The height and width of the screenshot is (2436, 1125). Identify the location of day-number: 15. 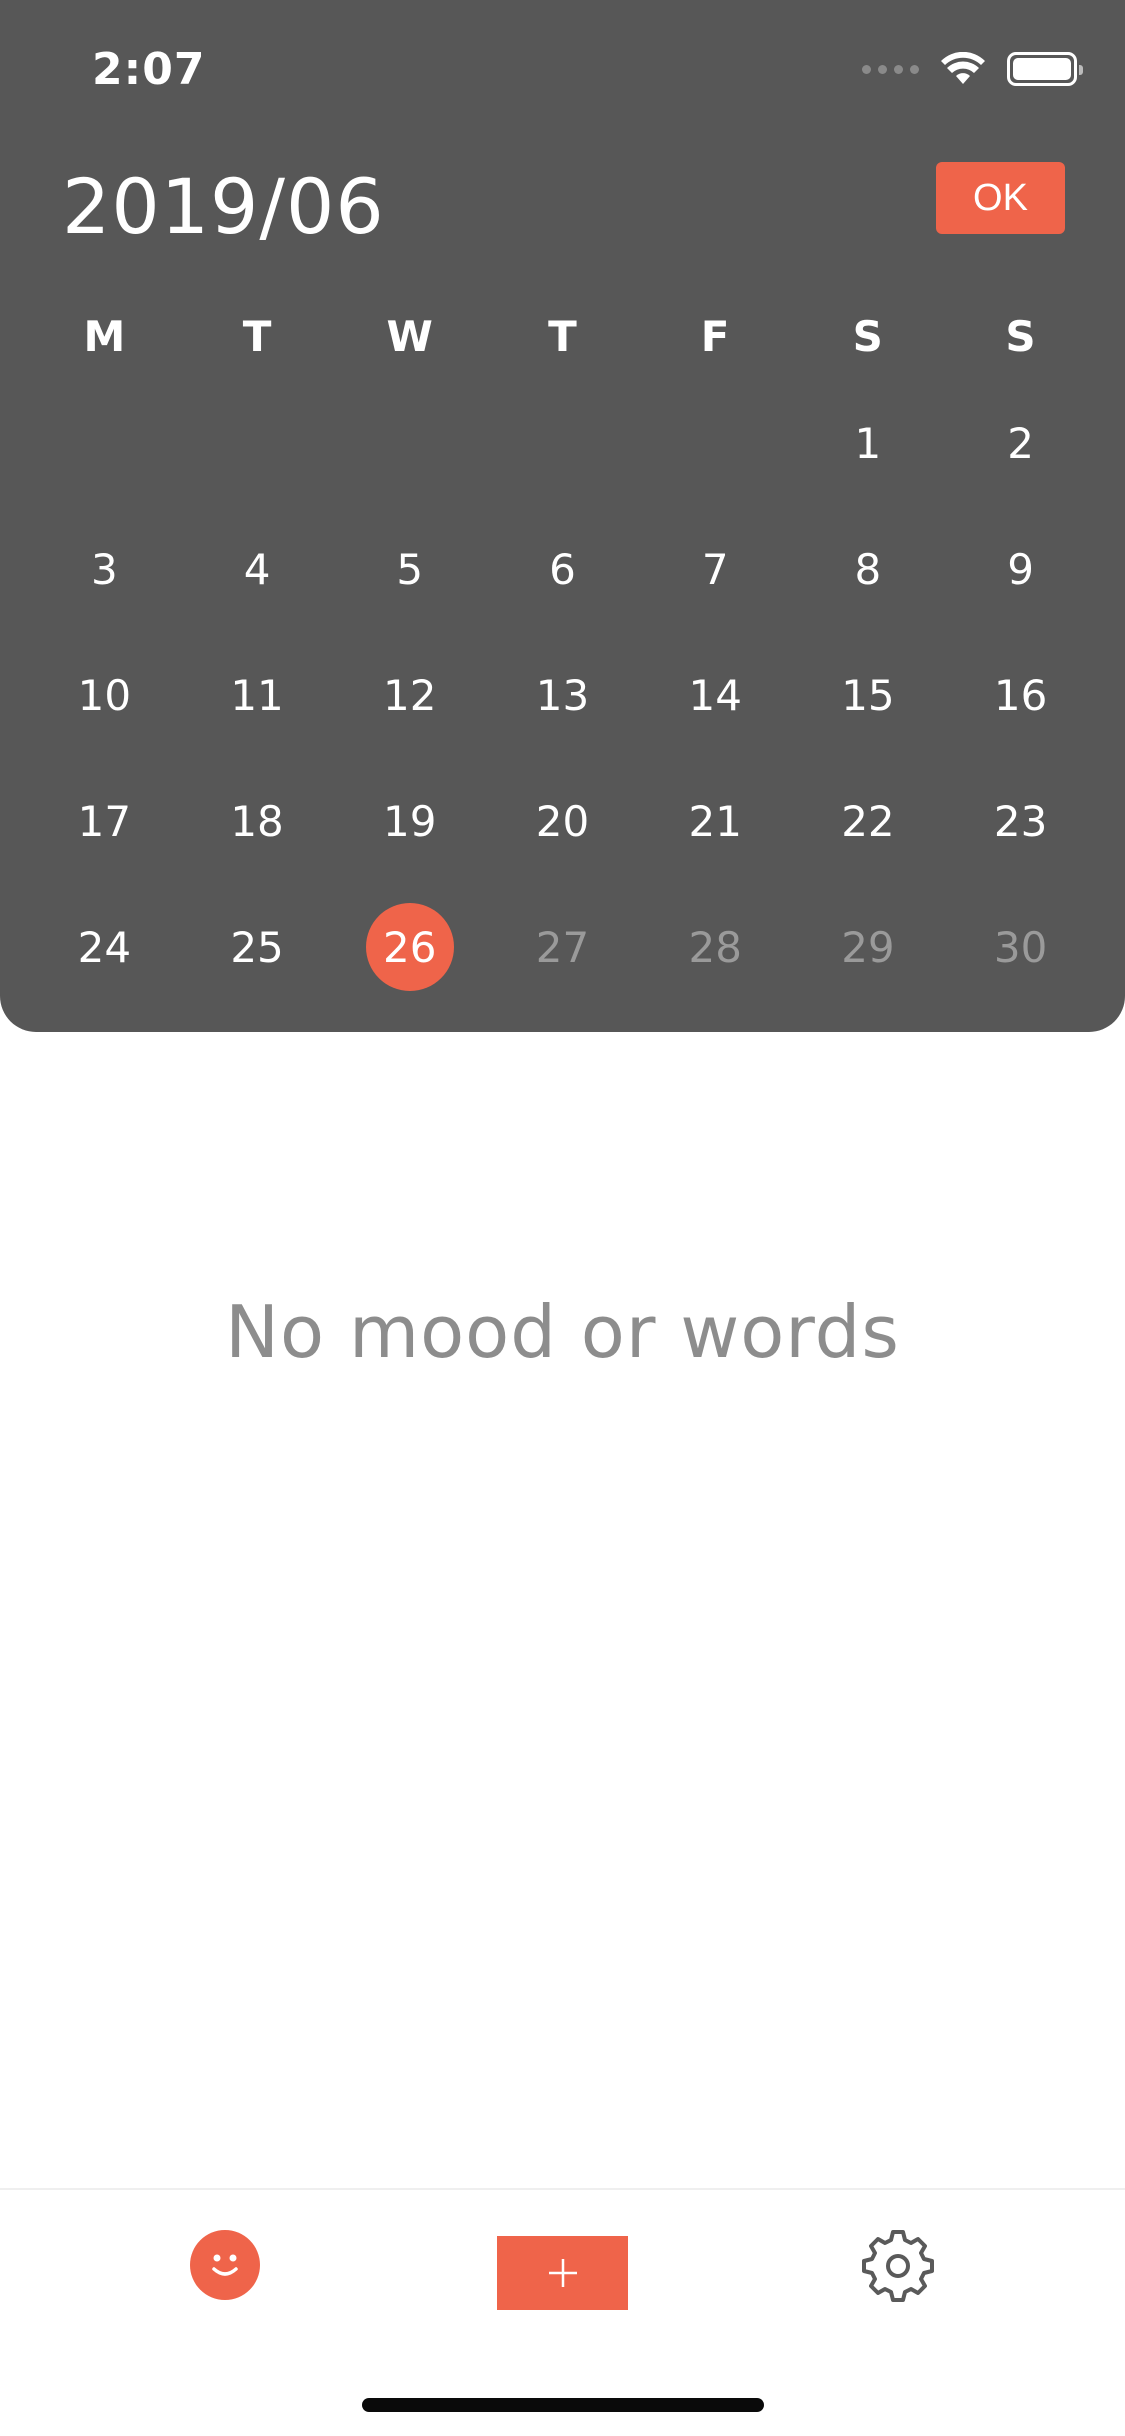
(868, 695).